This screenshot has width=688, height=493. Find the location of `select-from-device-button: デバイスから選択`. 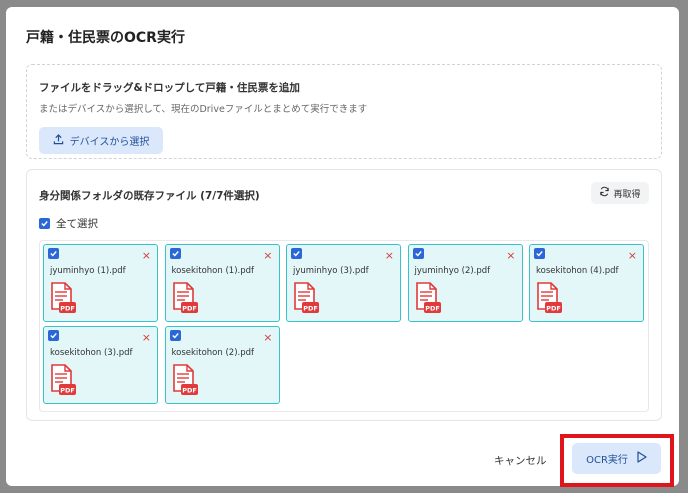

select-from-device-button: デバイスから選択 is located at coordinates (101, 140).